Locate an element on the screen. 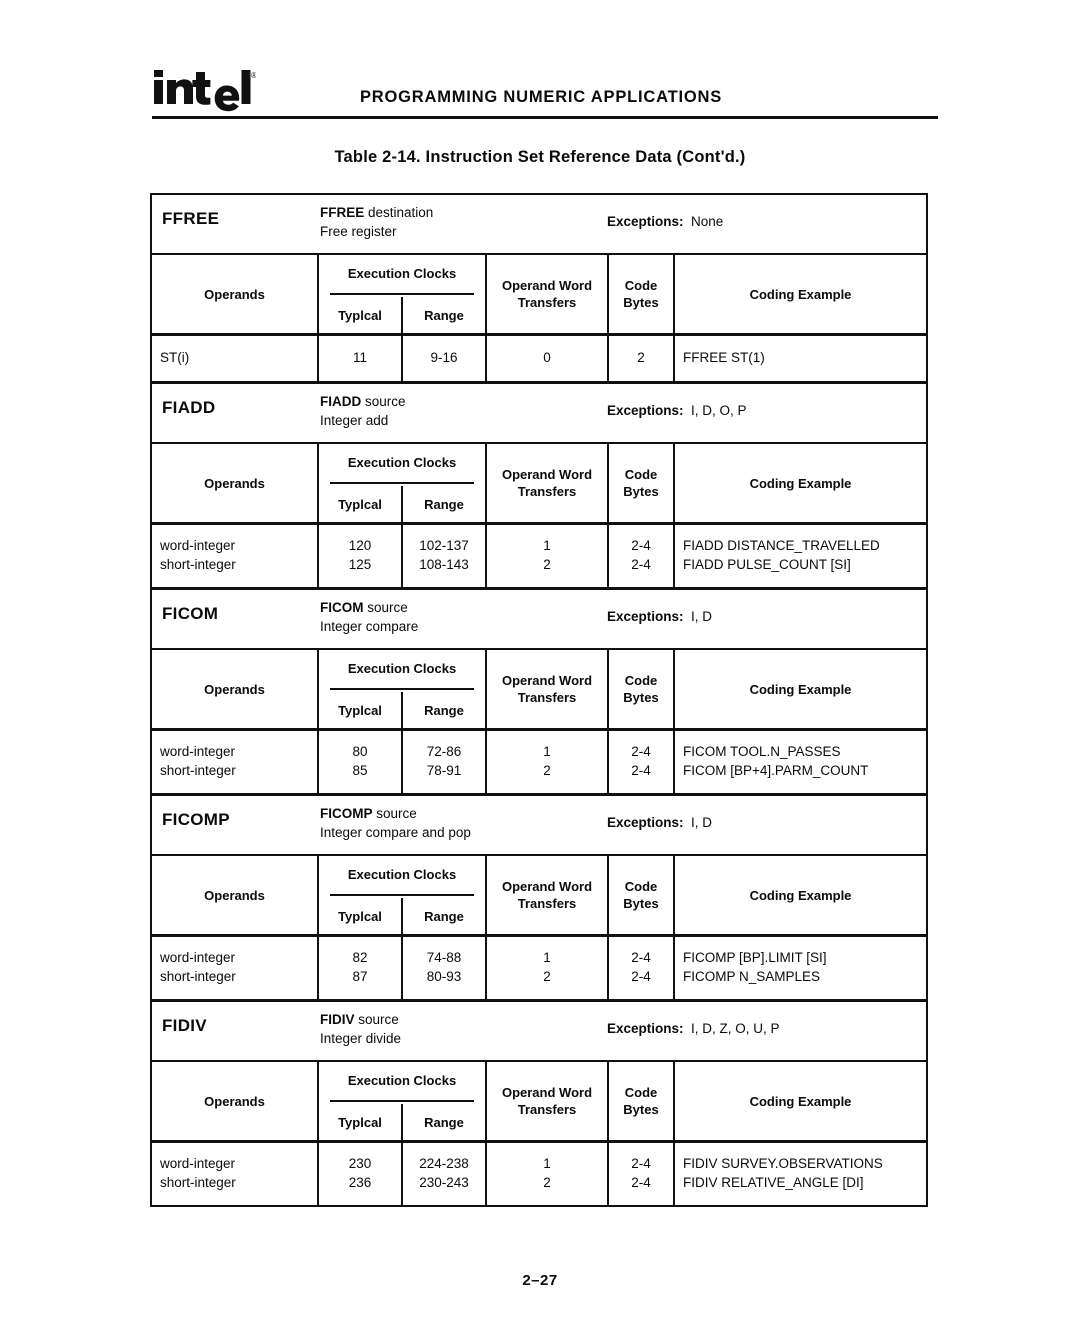  table-row-cell: FIADD DISTANCE_TRAVELLED is located at coordinates (781, 545).